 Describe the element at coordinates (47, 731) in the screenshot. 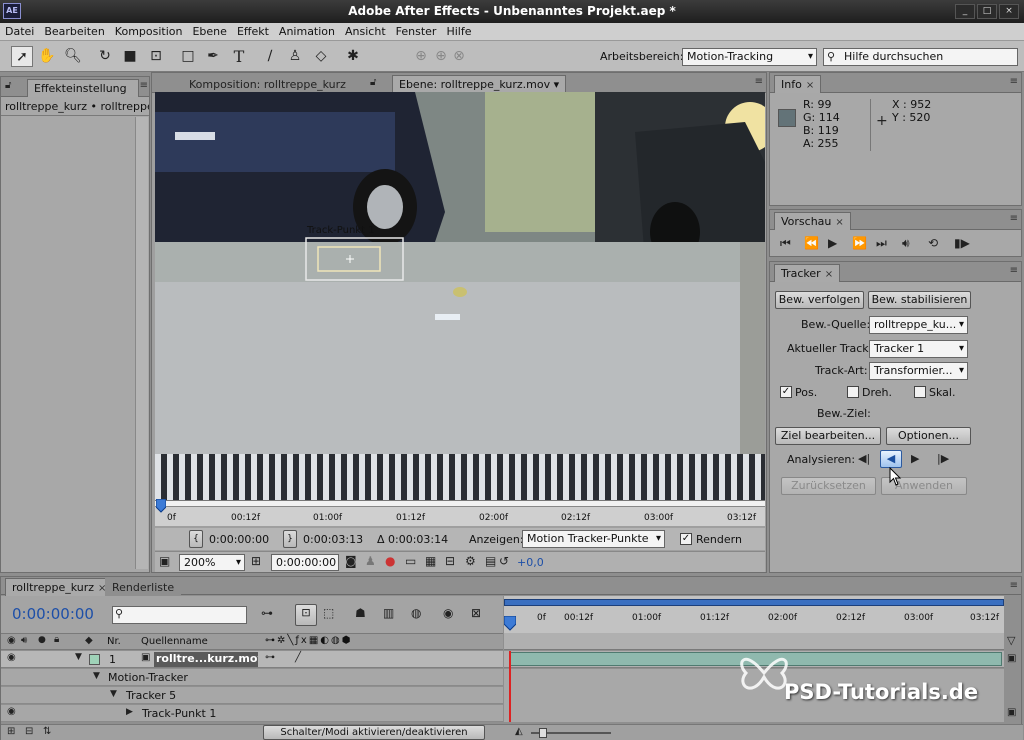

I see `transfer-controls-icon: ⇅` at that location.